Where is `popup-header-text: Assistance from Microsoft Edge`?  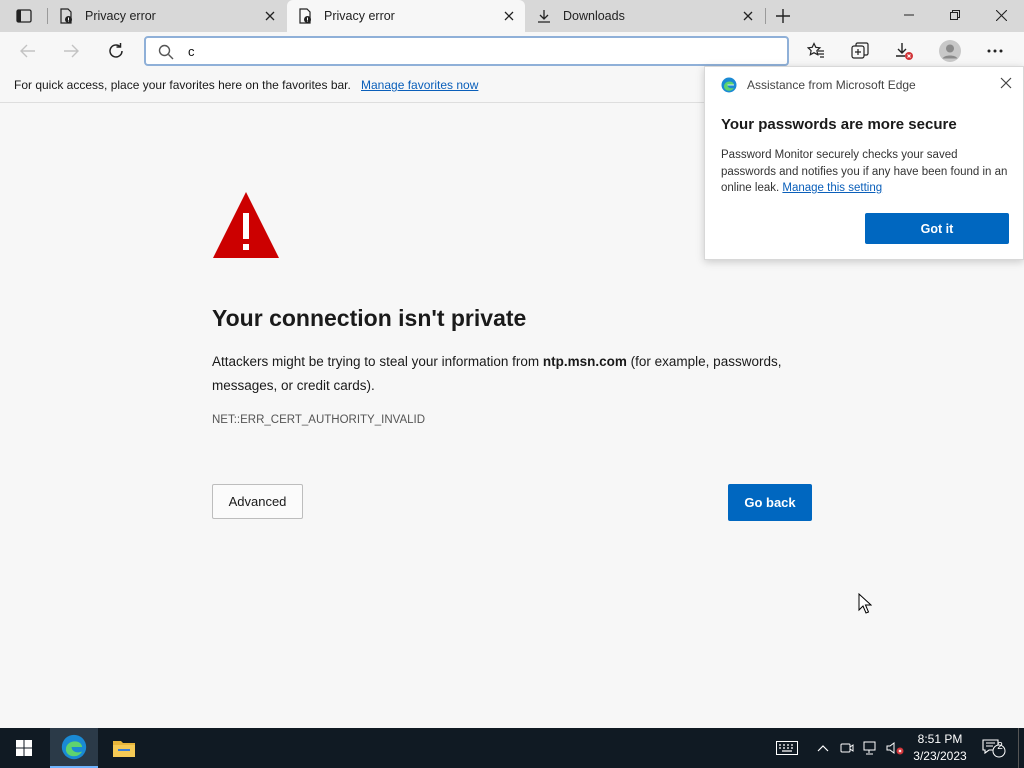
popup-header-text: Assistance from Microsoft Edge is located at coordinates (831, 85).